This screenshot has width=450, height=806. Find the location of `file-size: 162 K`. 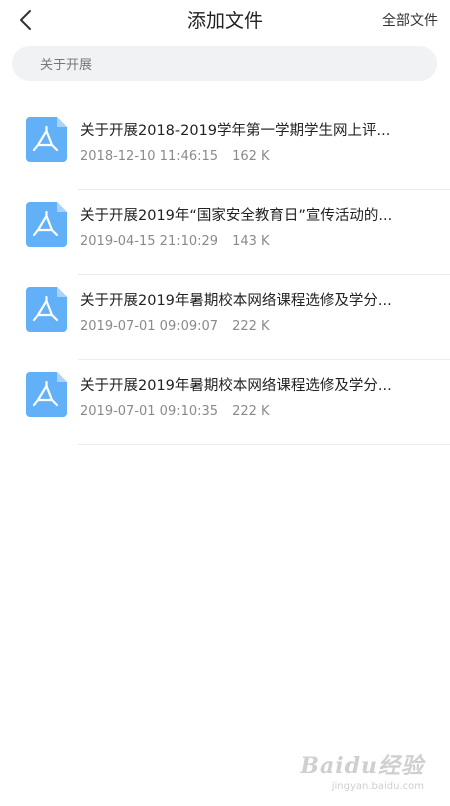

file-size: 162 K is located at coordinates (251, 156).